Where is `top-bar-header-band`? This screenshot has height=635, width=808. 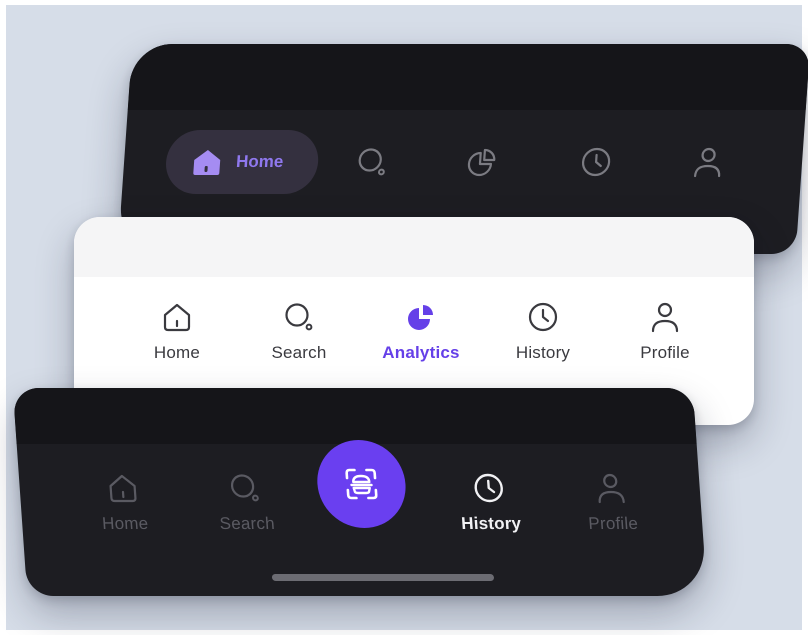 top-bar-header-band is located at coordinates (467, 77).